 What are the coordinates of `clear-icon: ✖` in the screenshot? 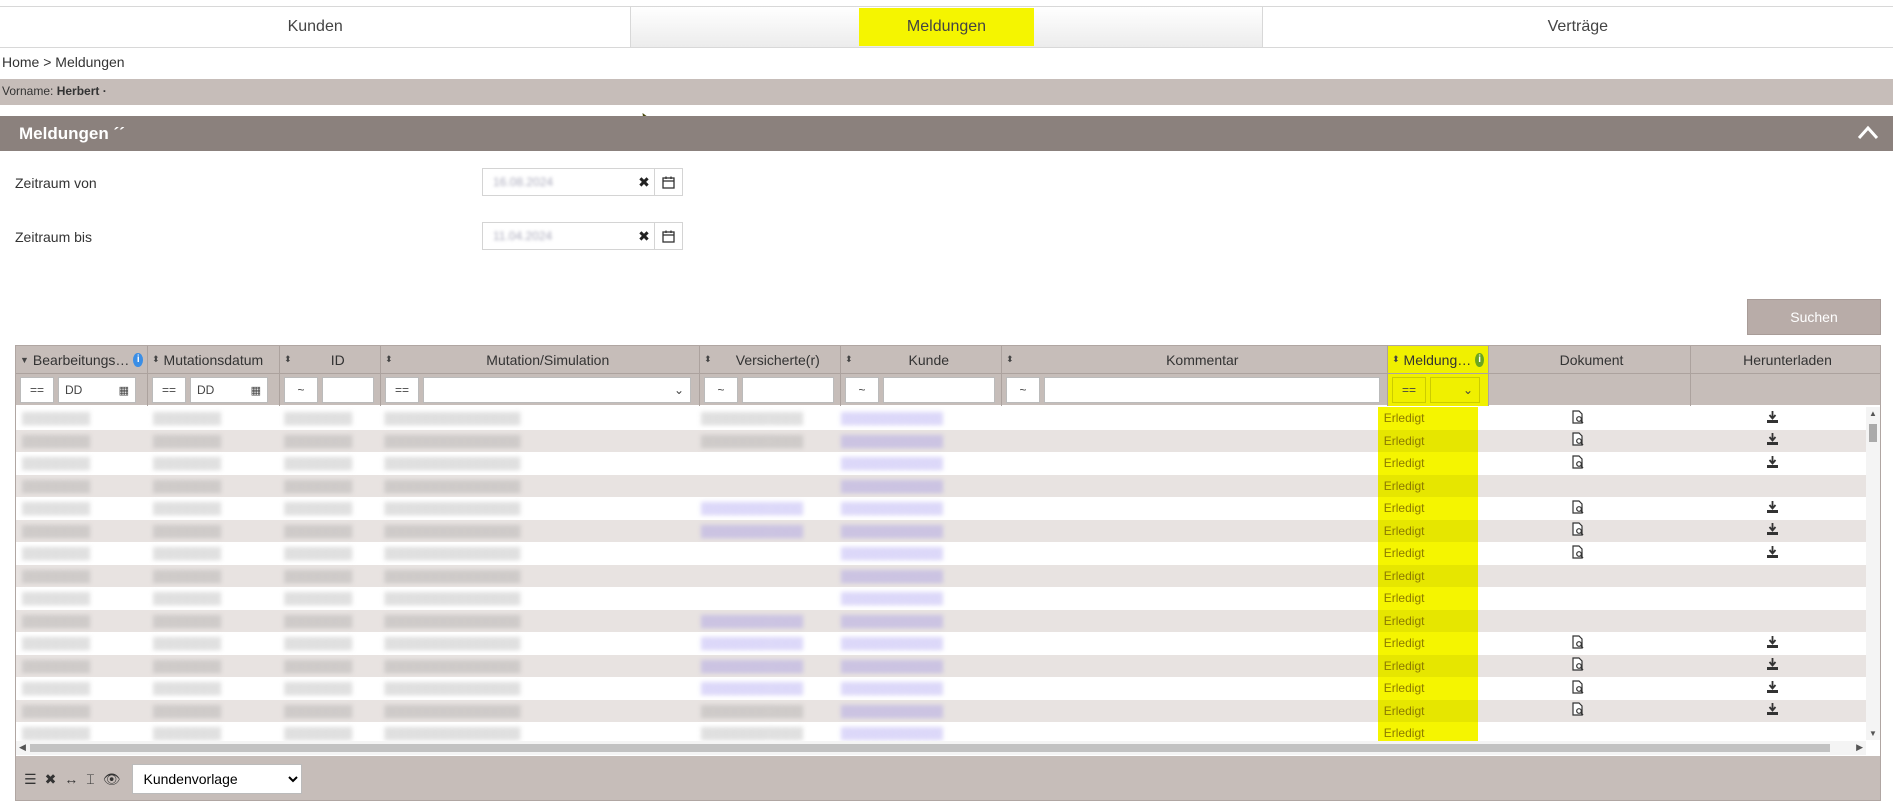 It's located at (644, 182).